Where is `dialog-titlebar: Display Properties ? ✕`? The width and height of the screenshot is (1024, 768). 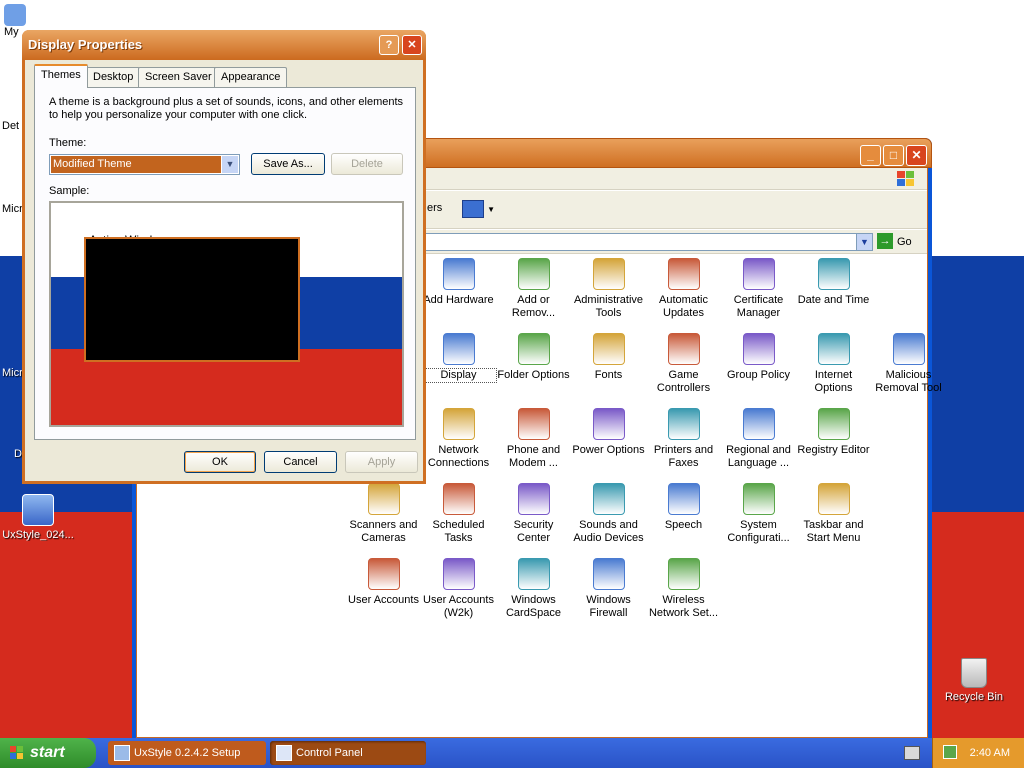 dialog-titlebar: Display Properties ? ✕ is located at coordinates (224, 45).